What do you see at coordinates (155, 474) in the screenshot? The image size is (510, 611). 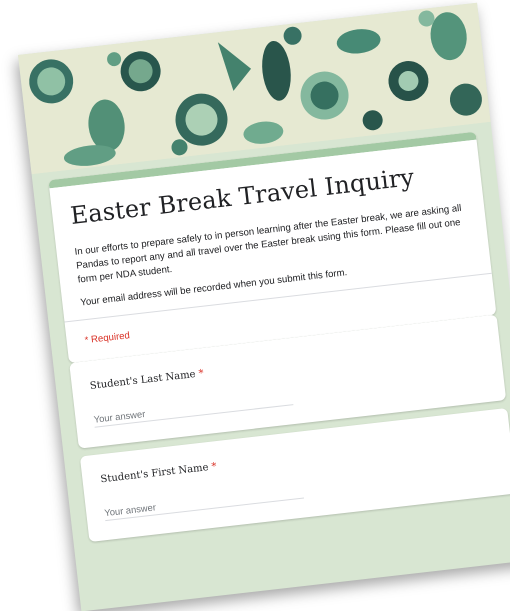 I see `question-label-text: Student's First Name` at bounding box center [155, 474].